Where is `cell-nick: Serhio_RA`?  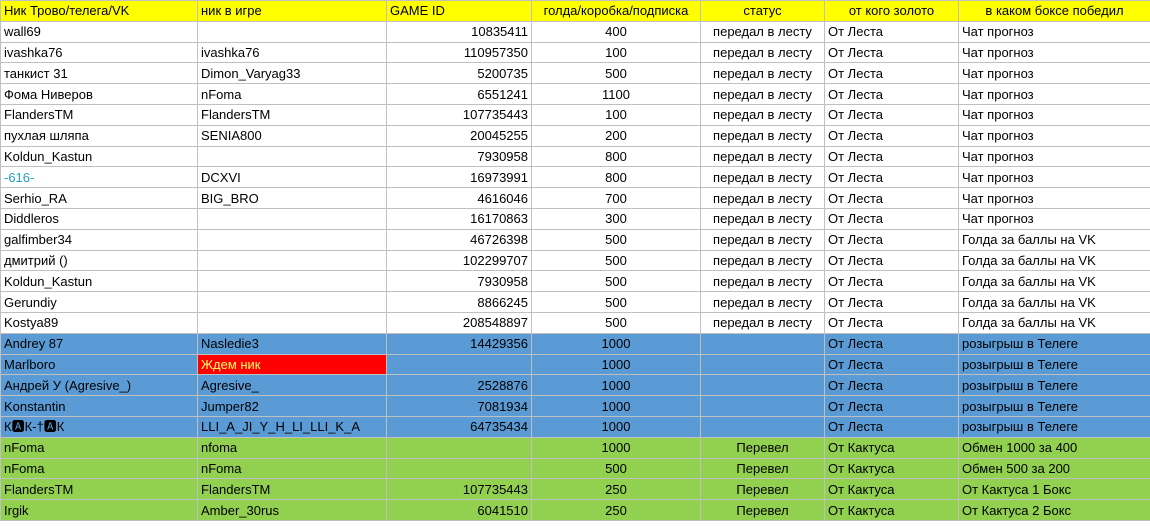 cell-nick: Serhio_RA is located at coordinates (99, 198).